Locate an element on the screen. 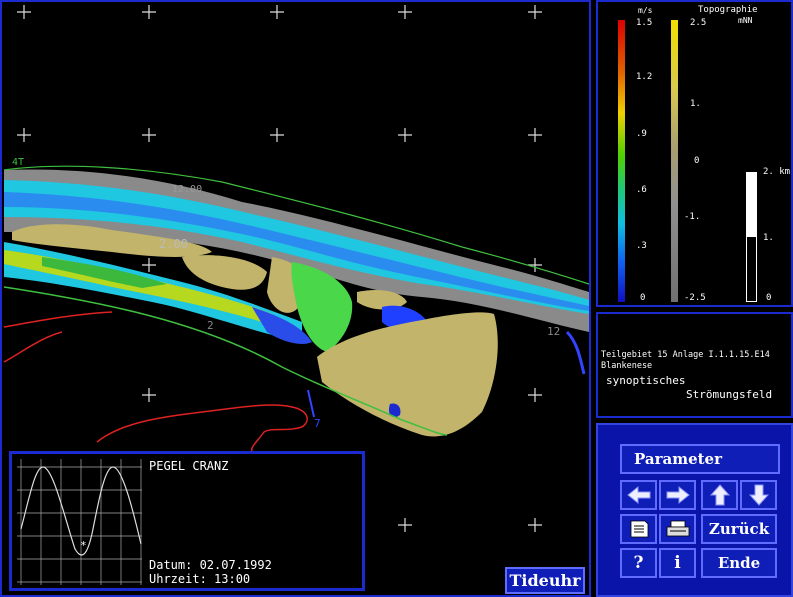 The height and width of the screenshot is (597, 793). map-label-upper-left: 4T is located at coordinates (18, 162).